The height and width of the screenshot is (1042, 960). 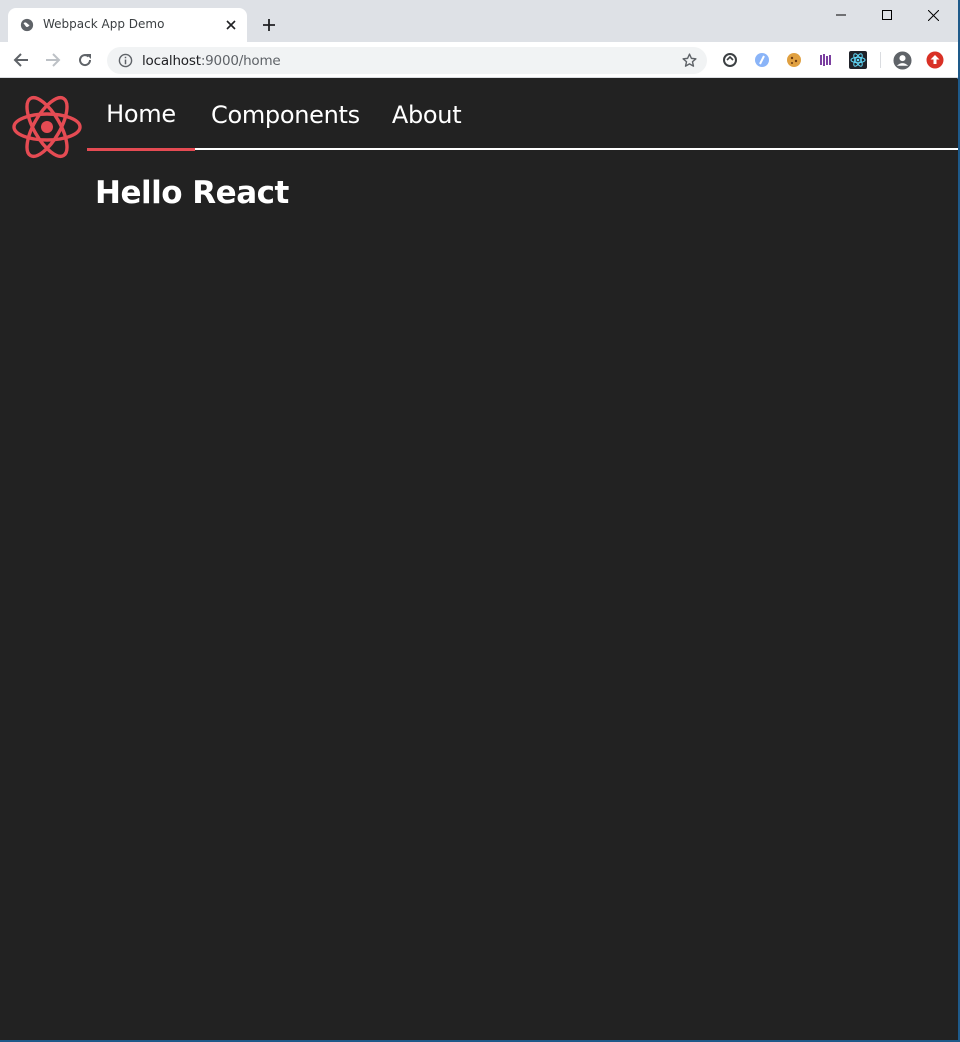 I want to click on info-icon, so click(x=125, y=60).